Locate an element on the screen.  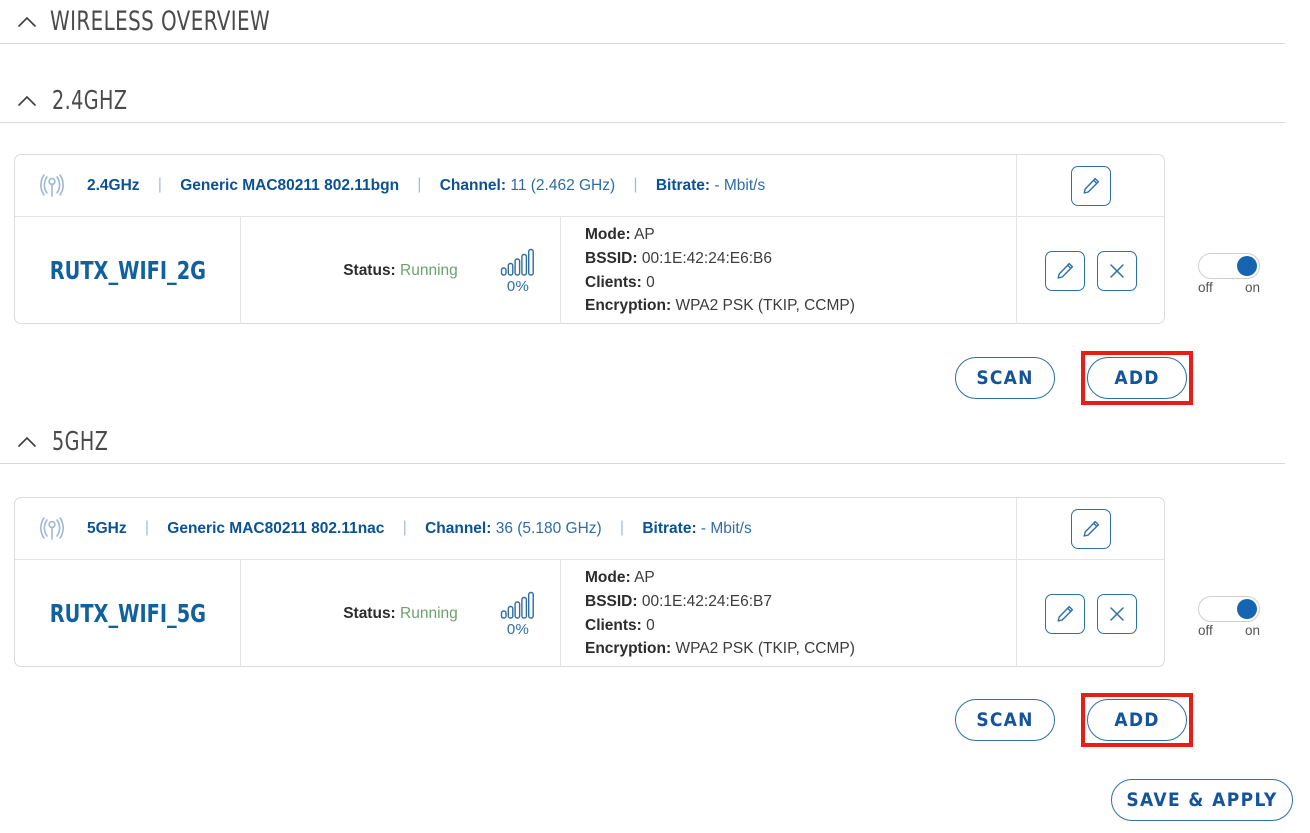
section-title-5ghz: 5GHZ is located at coordinates (80, 441).